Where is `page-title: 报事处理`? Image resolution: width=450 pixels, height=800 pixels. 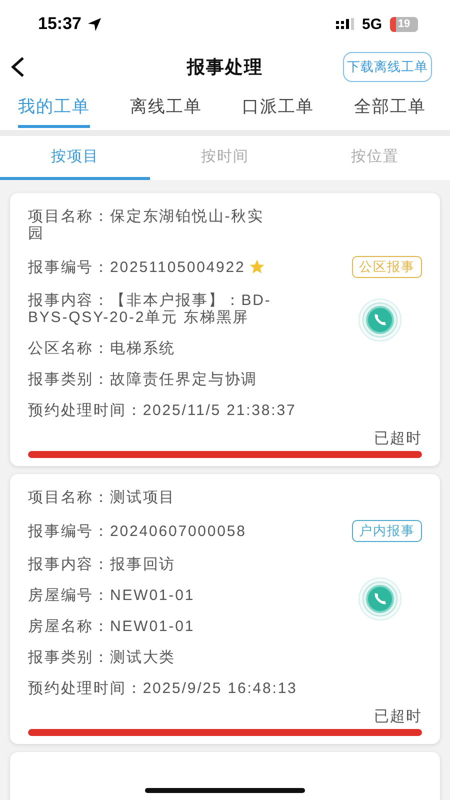
page-title: 报事处理 is located at coordinates (225, 66).